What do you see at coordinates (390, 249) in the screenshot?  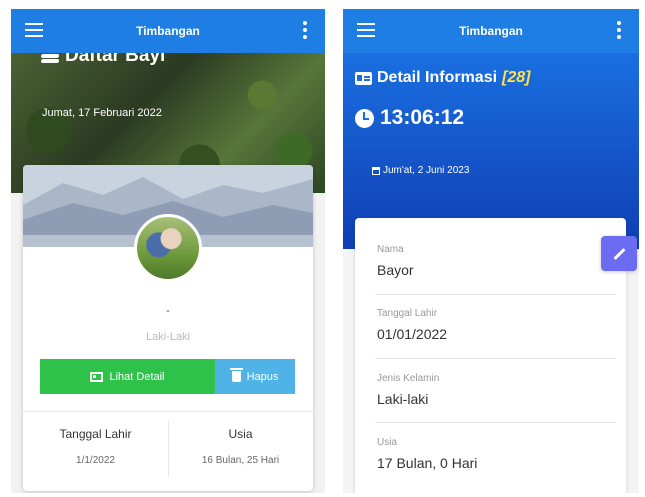 I see `field-label: Nama` at bounding box center [390, 249].